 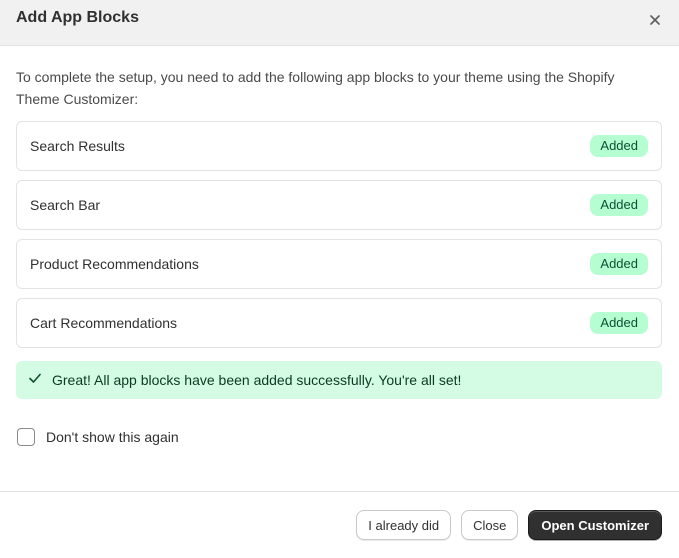 What do you see at coordinates (490, 525) in the screenshot?
I see `close-button: Close` at bounding box center [490, 525].